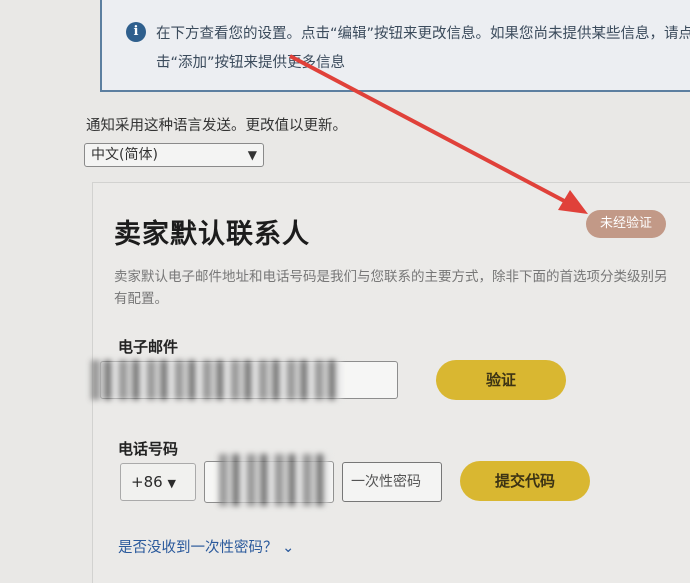  Describe the element at coordinates (198, 548) in the screenshot. I see `no-otp-link-label: 是否没收到一次性密码？` at that location.